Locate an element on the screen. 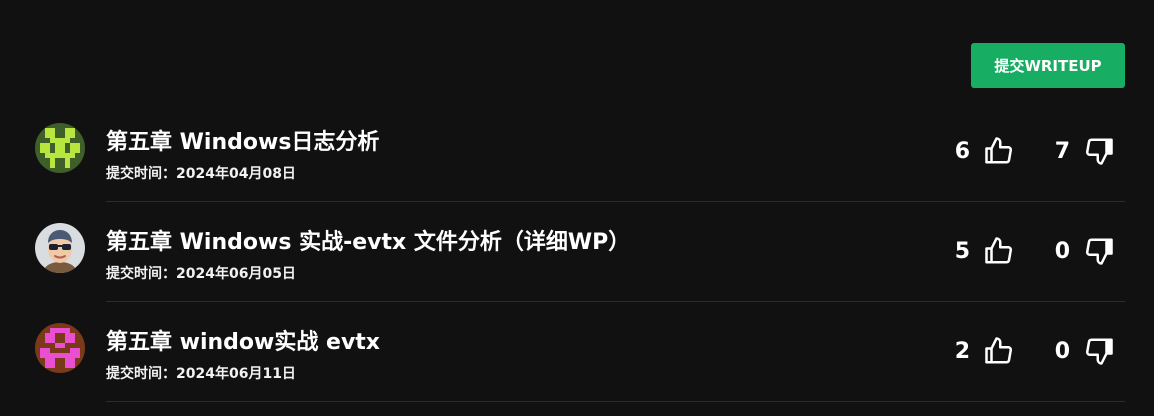 The image size is (1154, 416). writeup-title: 第五章 Windows 实战-evtx 文件分析（详细WP） is located at coordinates (368, 240).